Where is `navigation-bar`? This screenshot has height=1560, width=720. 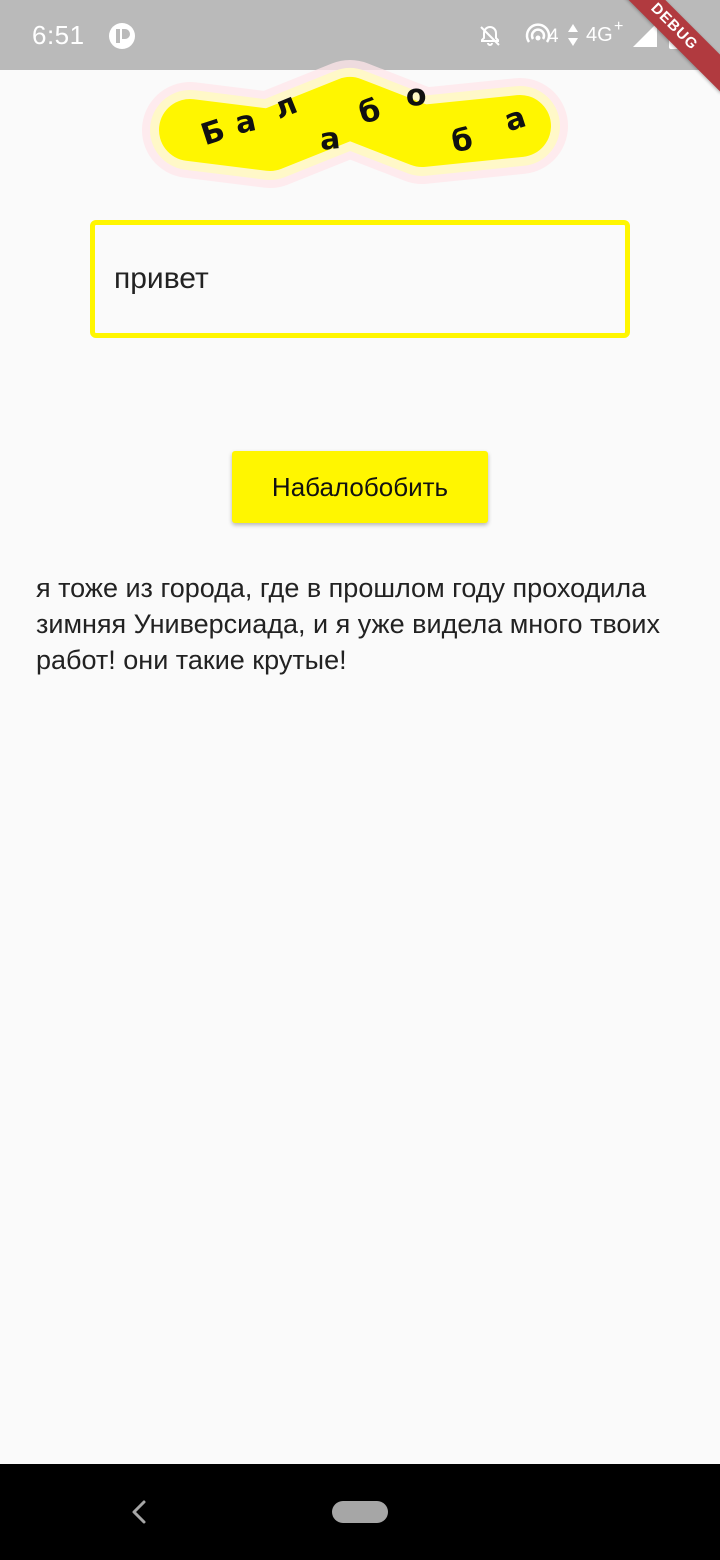
navigation-bar is located at coordinates (360, 1512).